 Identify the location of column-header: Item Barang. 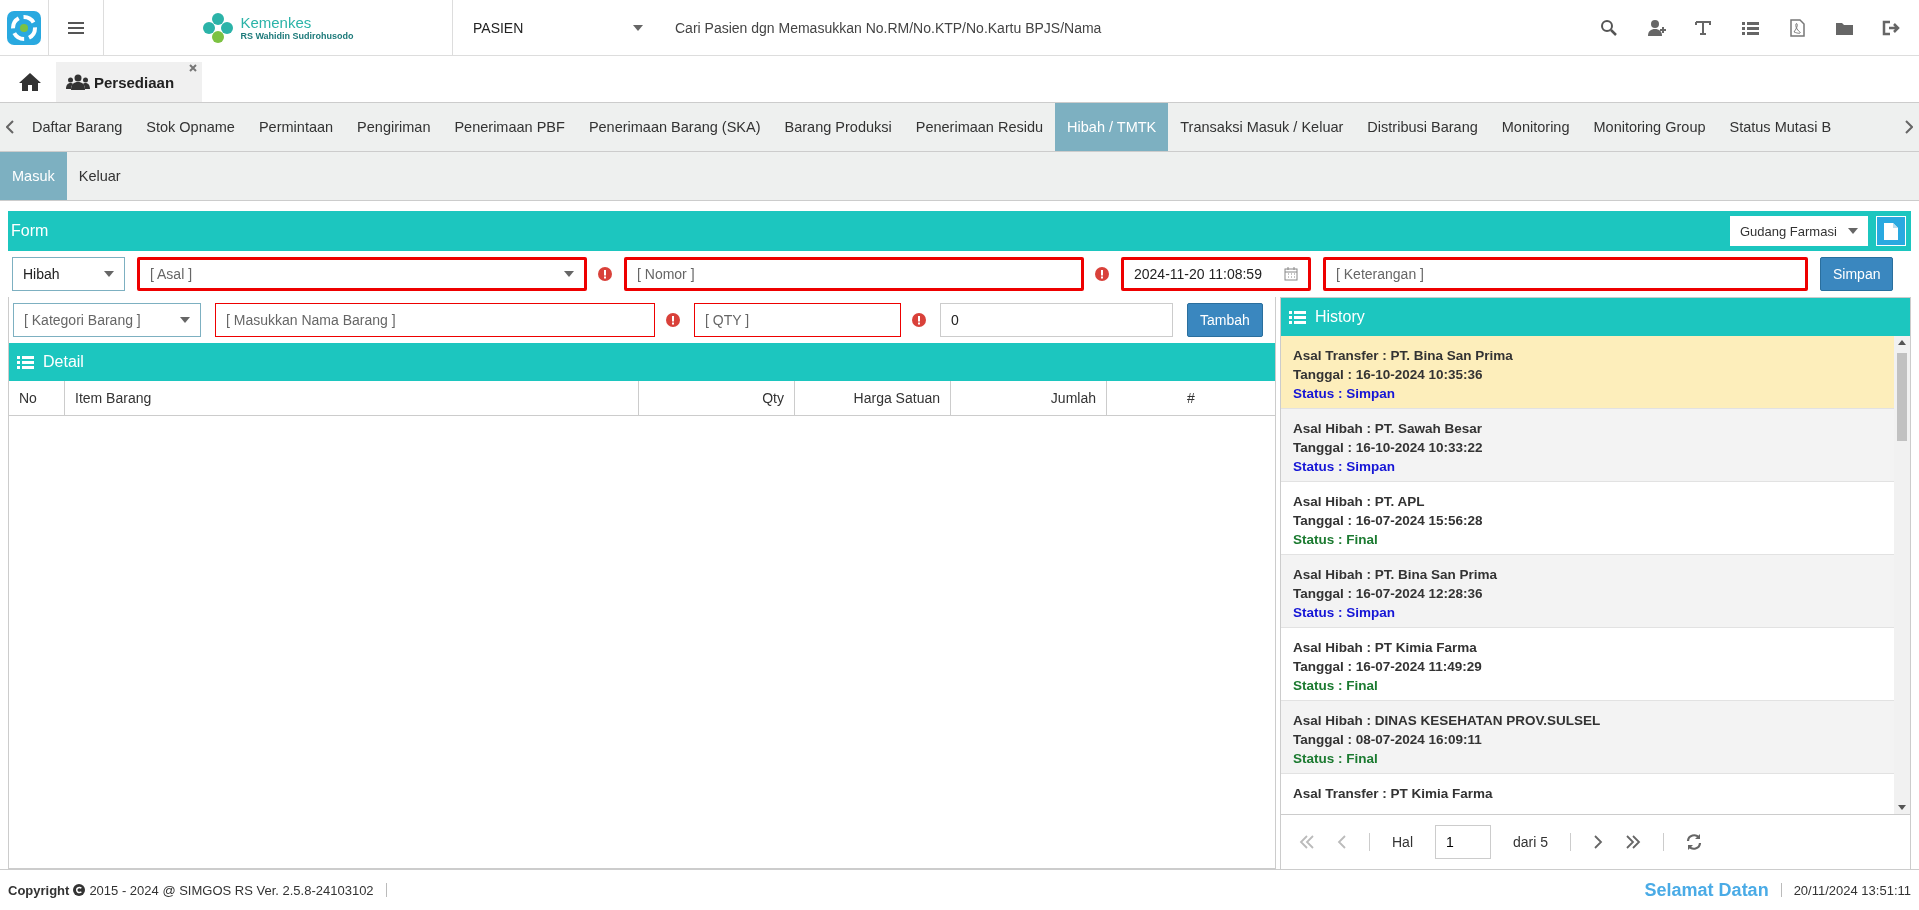
(352, 398).